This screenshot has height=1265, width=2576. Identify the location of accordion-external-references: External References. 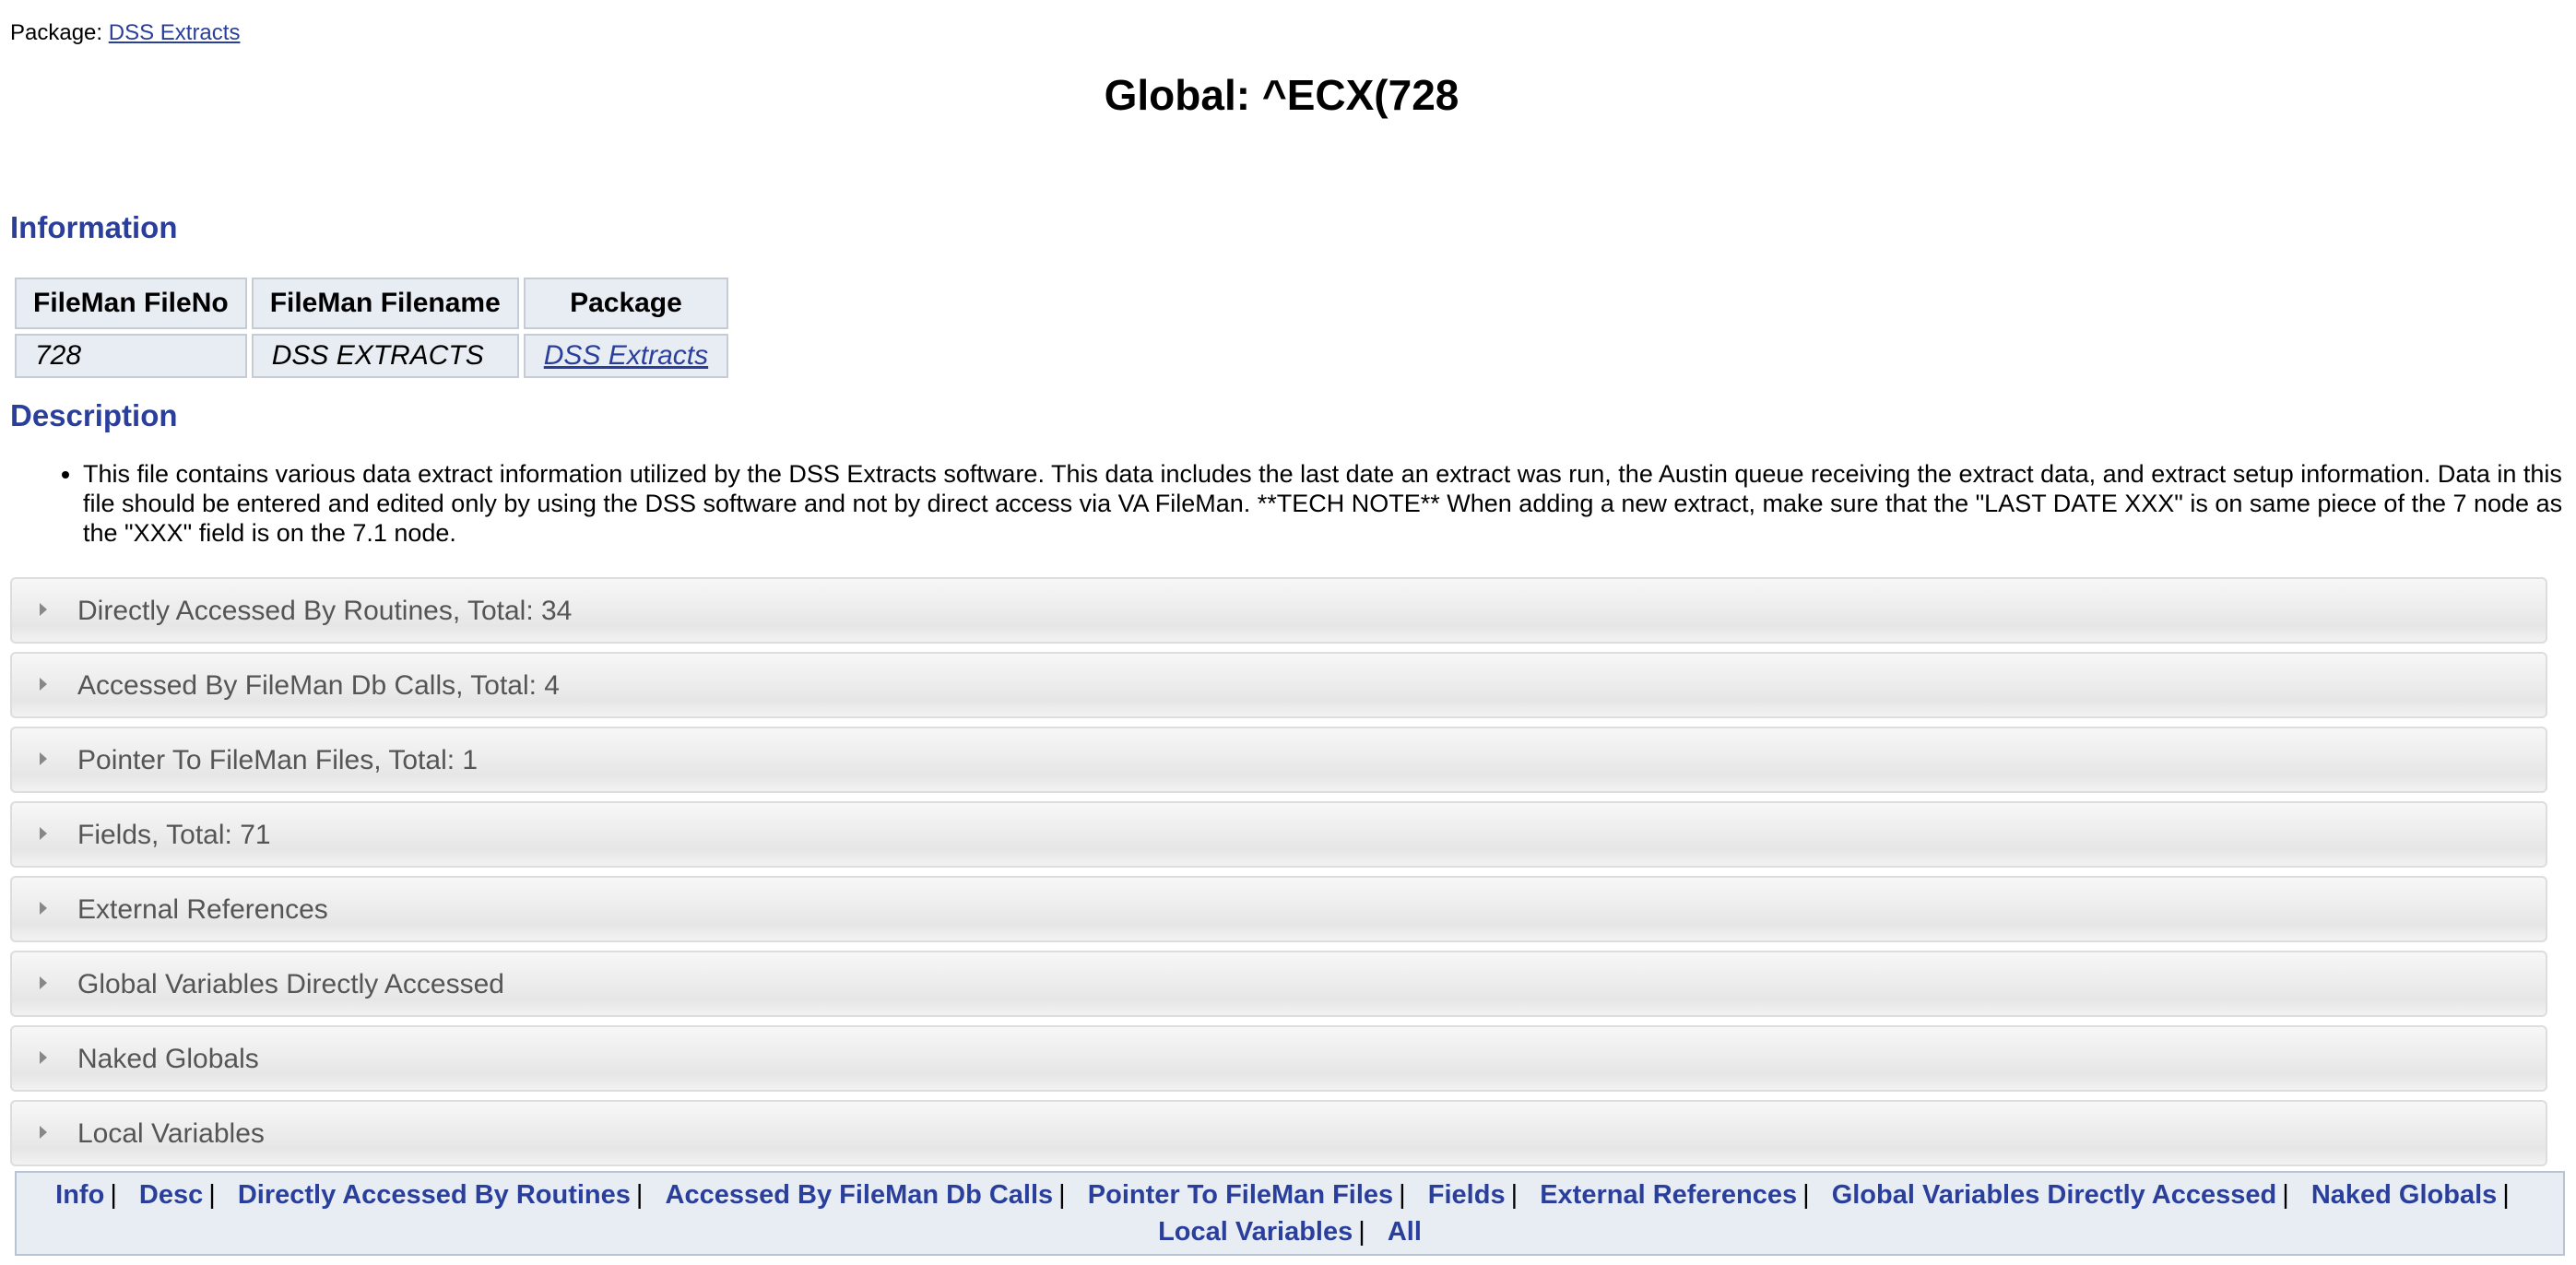
(1278, 909).